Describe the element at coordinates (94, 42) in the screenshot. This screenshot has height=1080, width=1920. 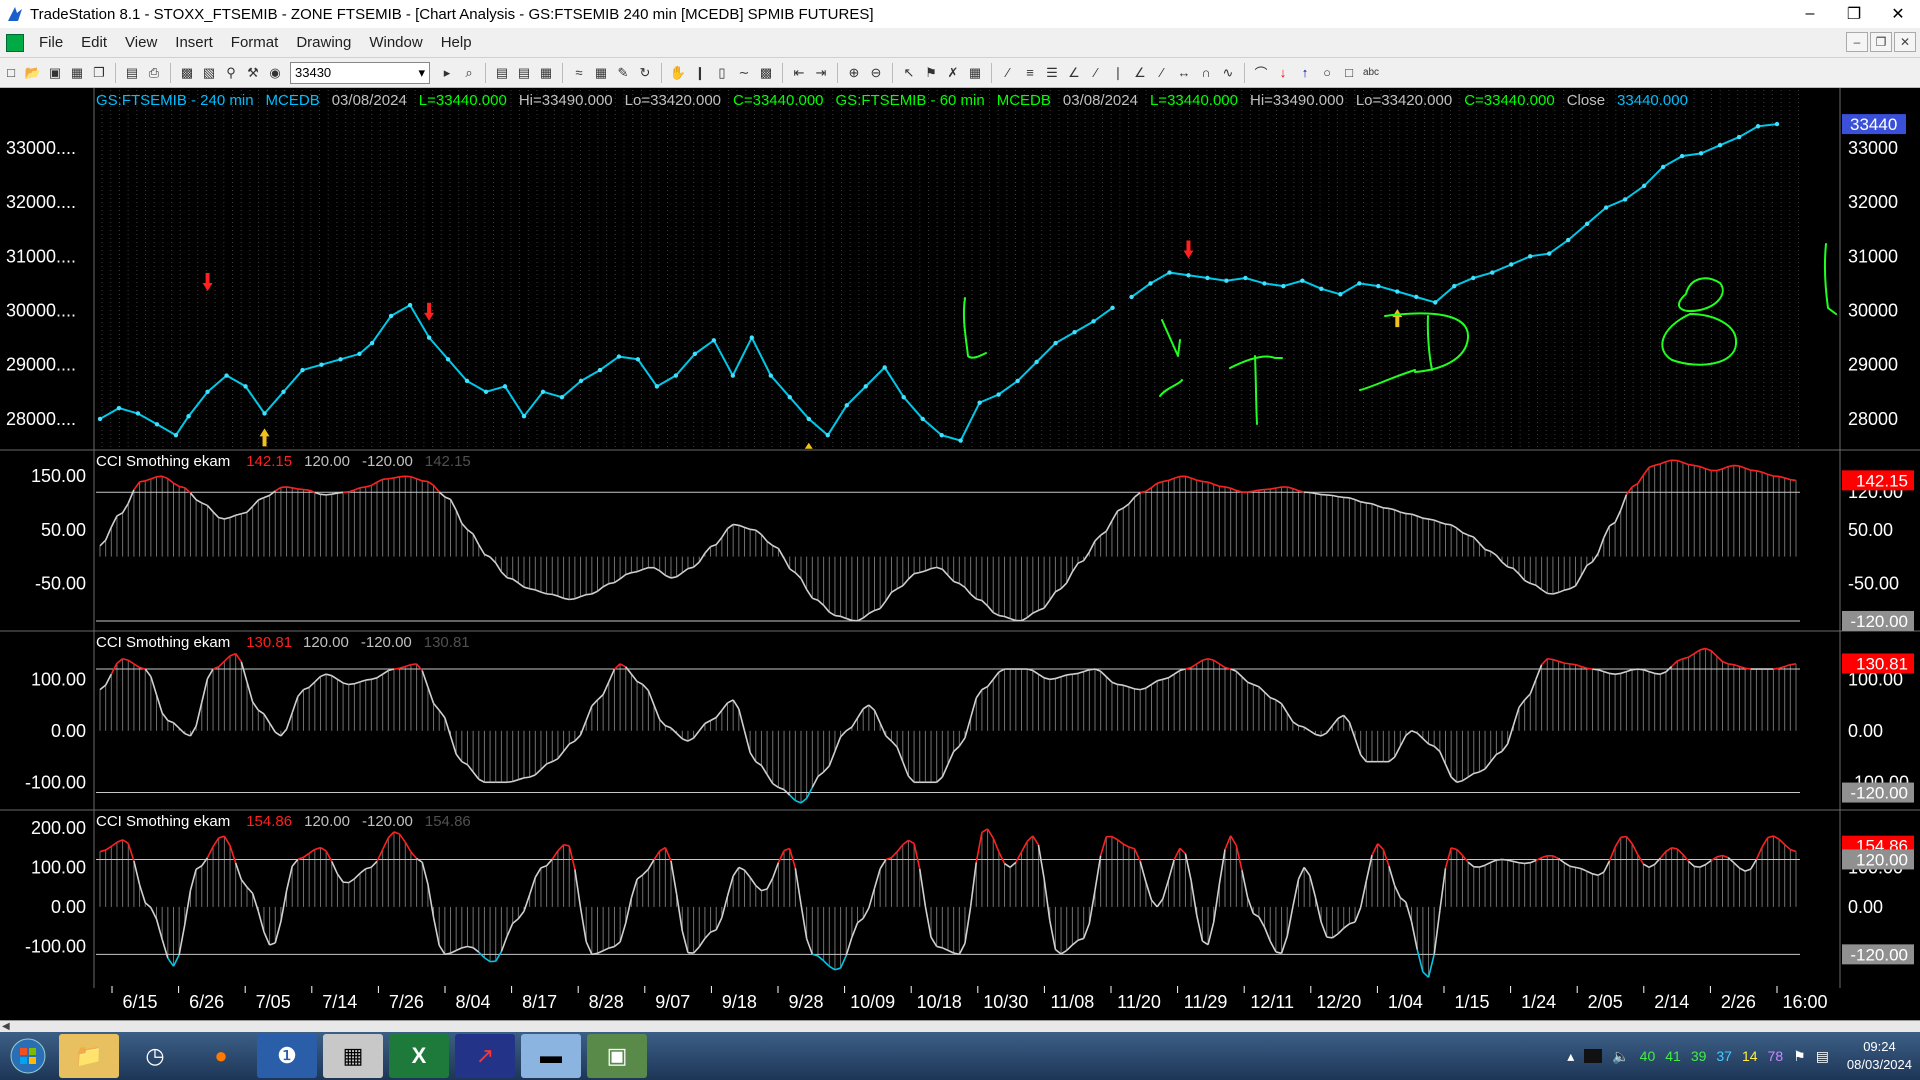
I see `menu-edit: Edit` at that location.